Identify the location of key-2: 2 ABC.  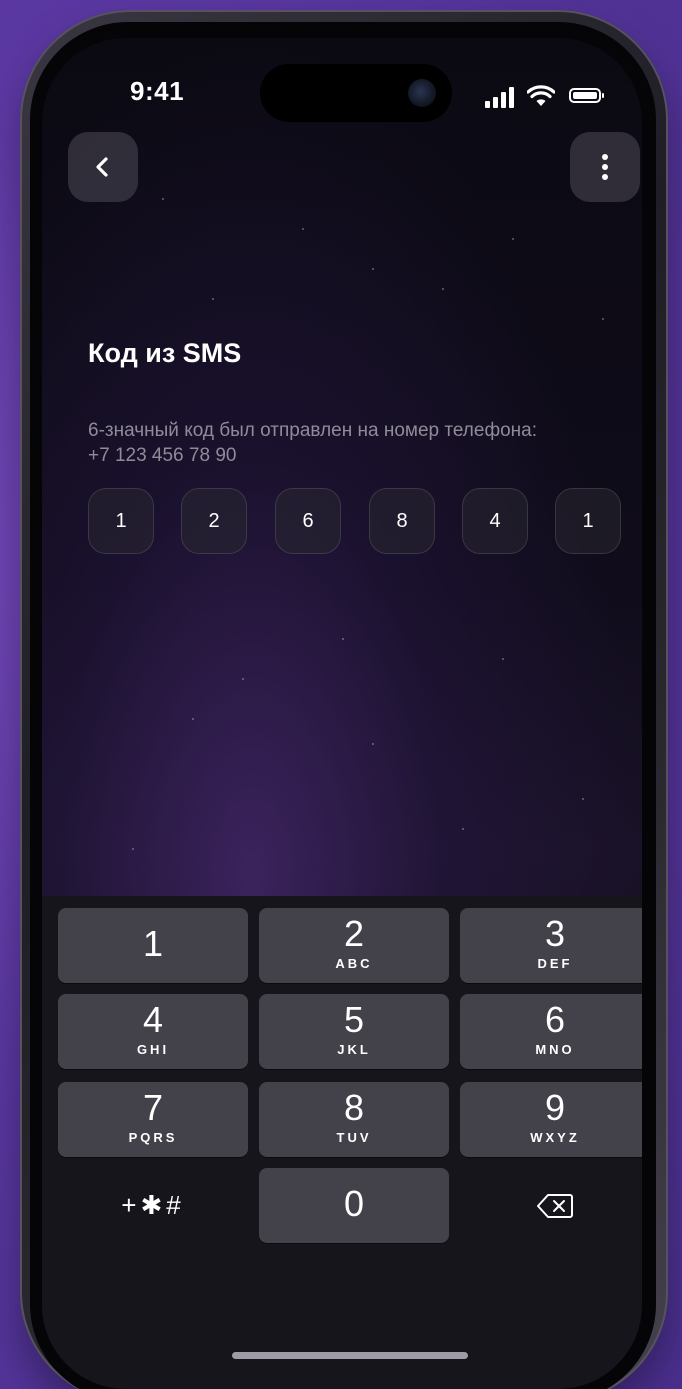
(354, 945).